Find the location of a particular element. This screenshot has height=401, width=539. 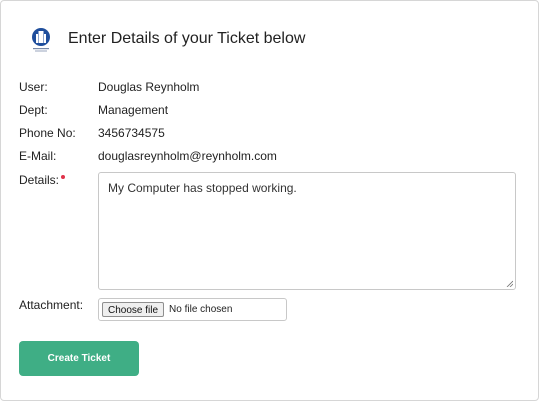

details-label: Details: is located at coordinates (39, 180).